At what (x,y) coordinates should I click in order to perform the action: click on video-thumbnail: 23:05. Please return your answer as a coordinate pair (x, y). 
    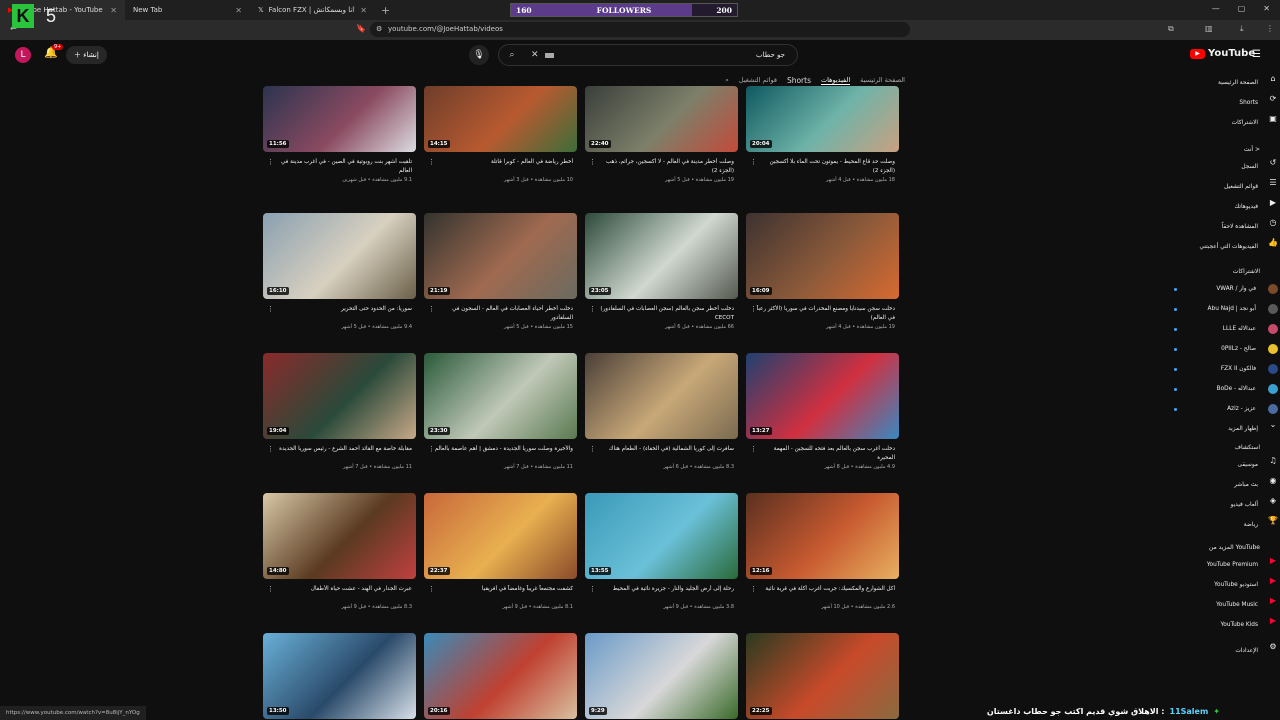
    Looking at the image, I should click on (661, 256).